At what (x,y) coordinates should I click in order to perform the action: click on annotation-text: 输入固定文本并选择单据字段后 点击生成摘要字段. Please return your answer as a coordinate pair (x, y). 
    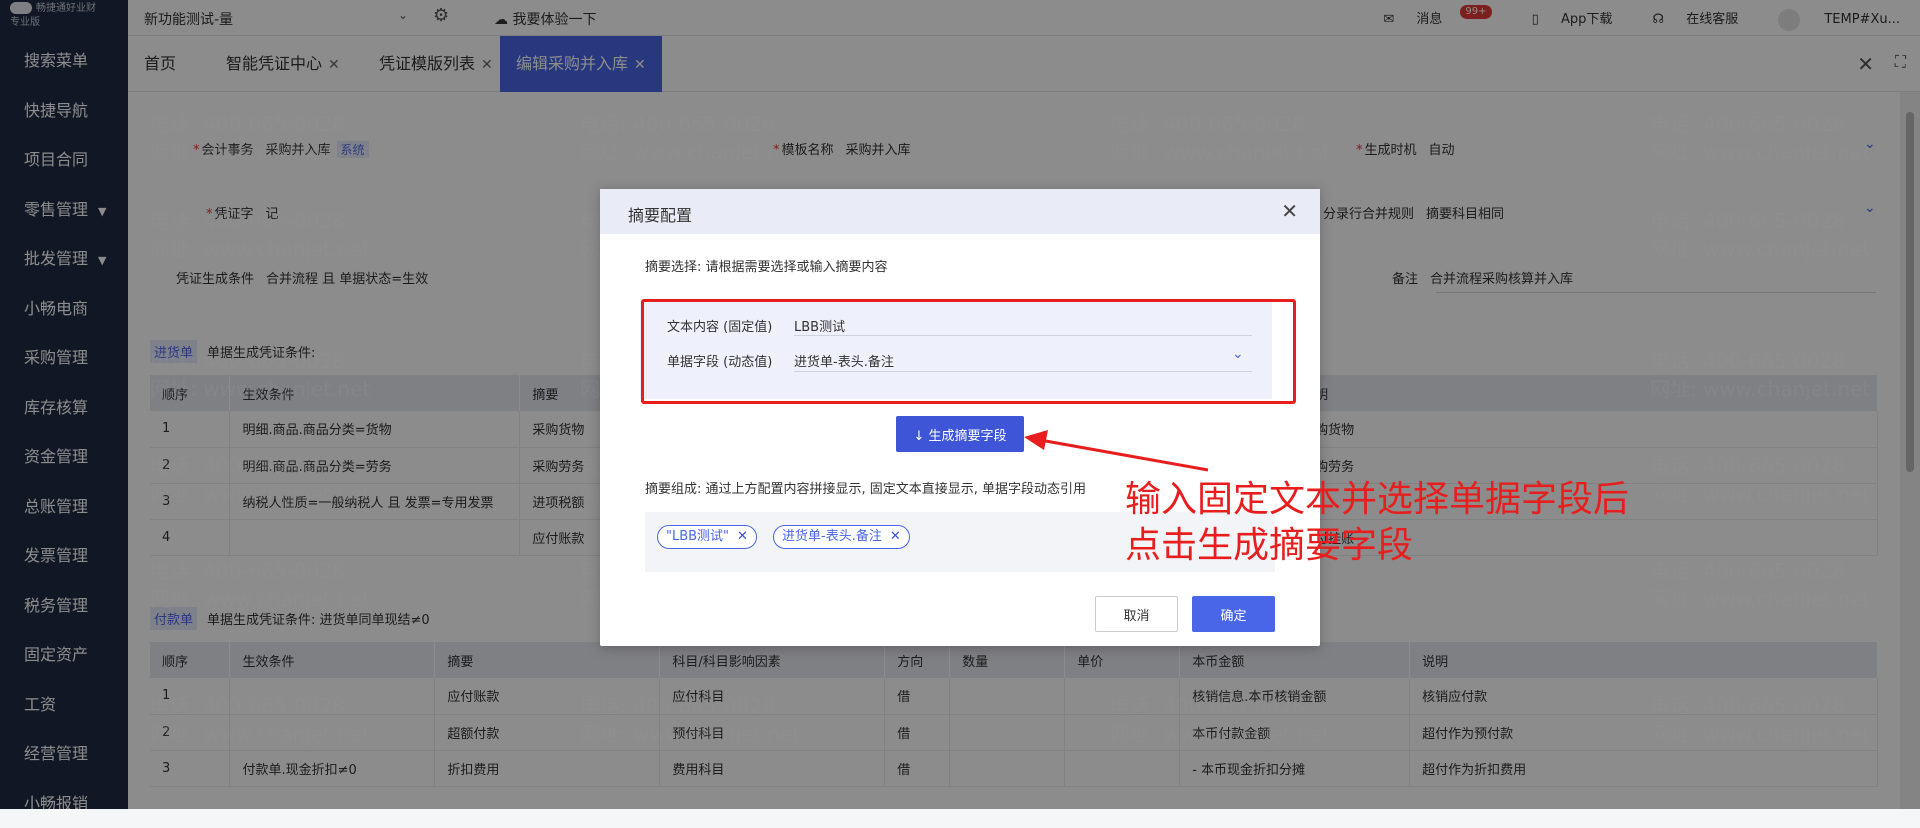
    Looking at the image, I should click on (1377, 523).